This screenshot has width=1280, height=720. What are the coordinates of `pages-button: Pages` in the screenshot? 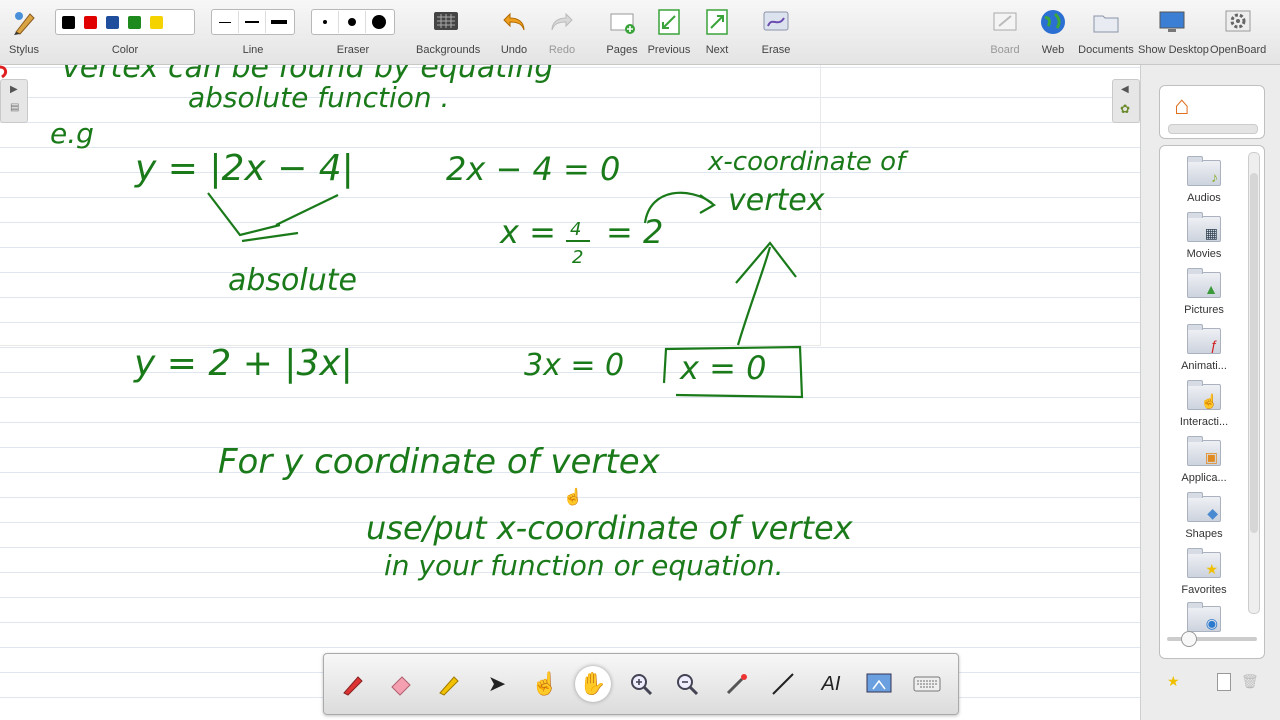 It's located at (622, 32).